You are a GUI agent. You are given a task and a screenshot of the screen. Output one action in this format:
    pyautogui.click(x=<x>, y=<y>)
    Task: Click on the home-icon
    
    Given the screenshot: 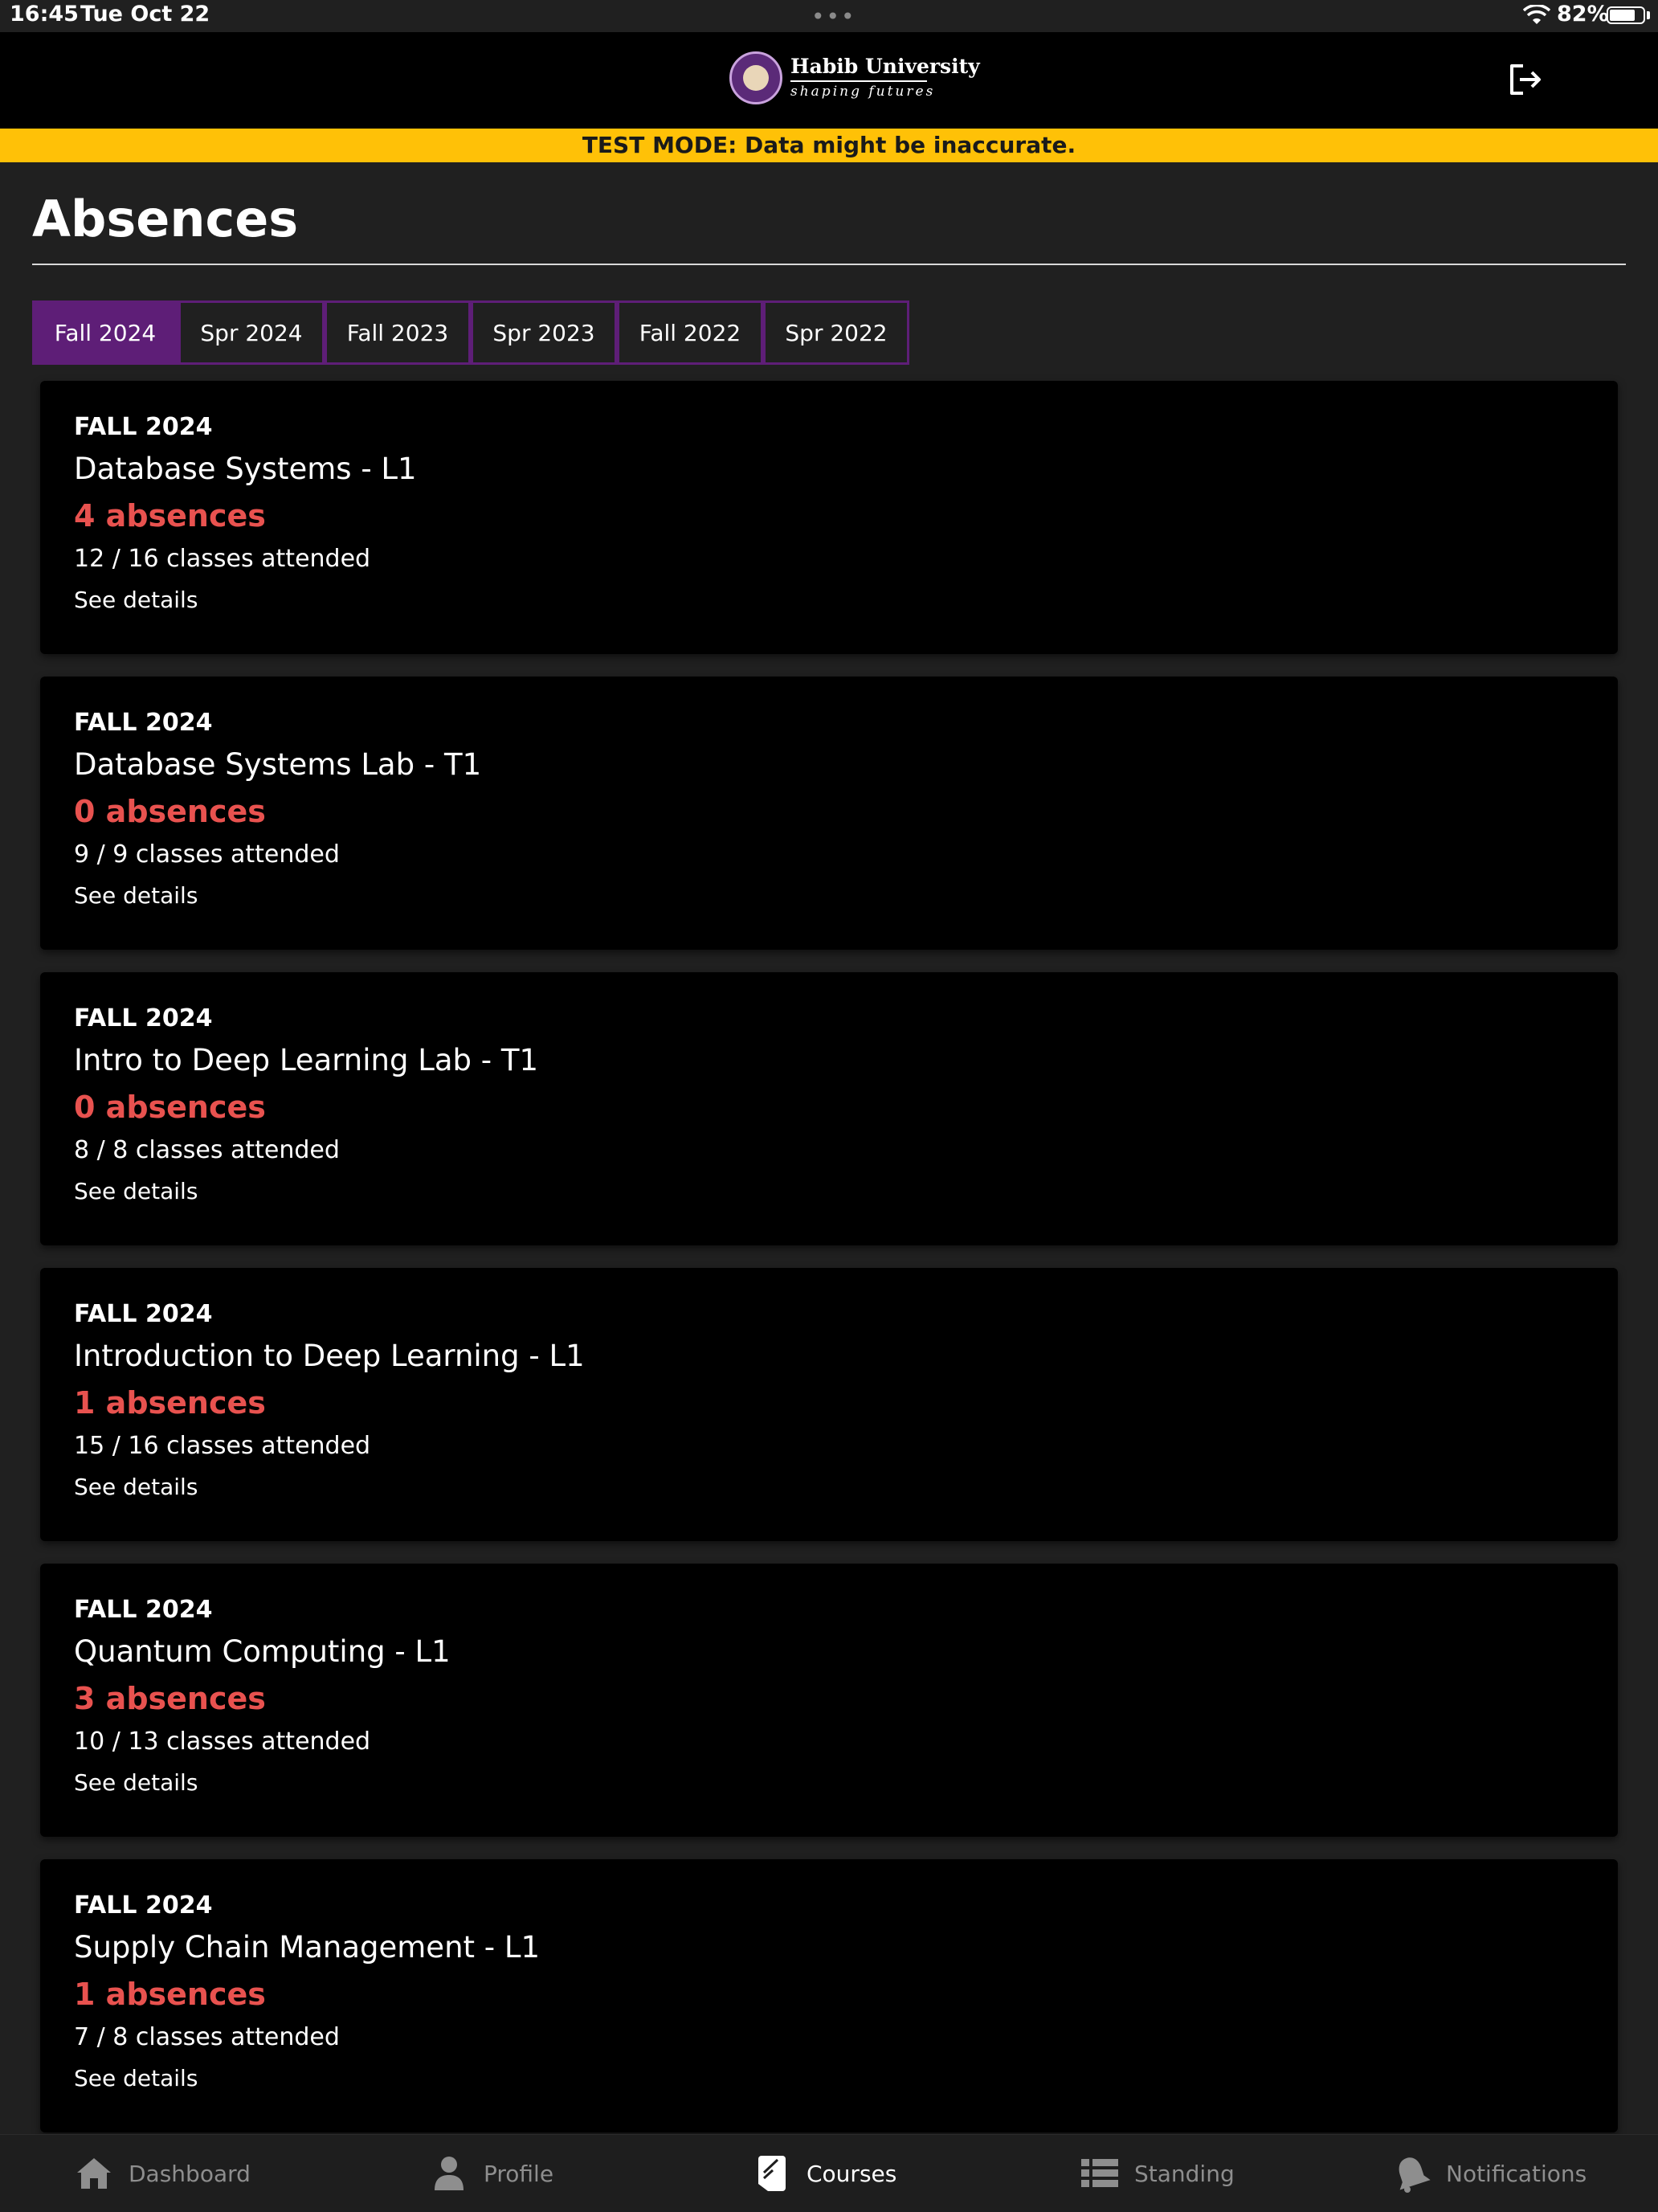 What is the action you would take?
    pyautogui.click(x=94, y=2173)
    